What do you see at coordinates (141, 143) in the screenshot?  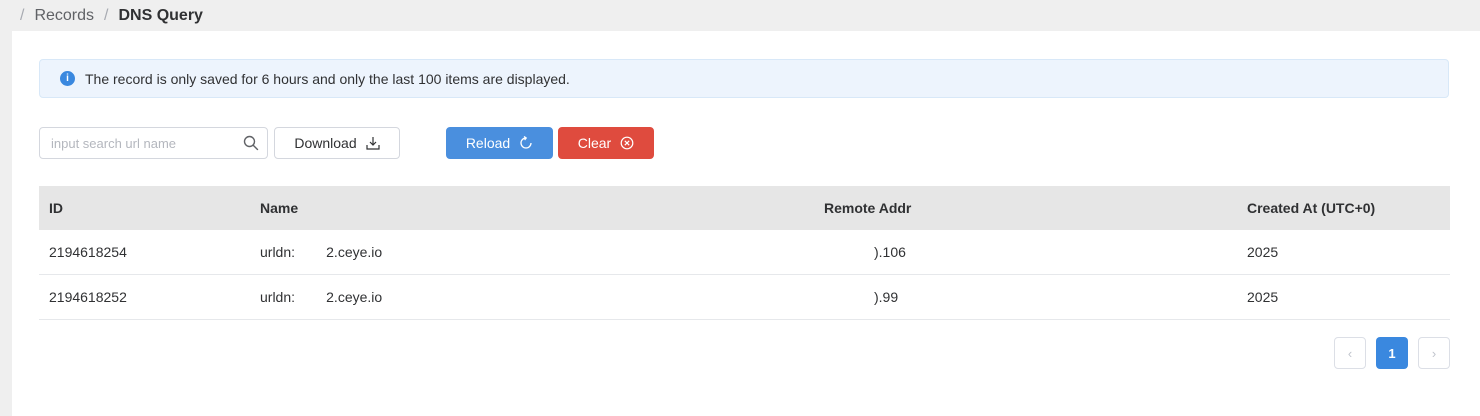 I see `search-input` at bounding box center [141, 143].